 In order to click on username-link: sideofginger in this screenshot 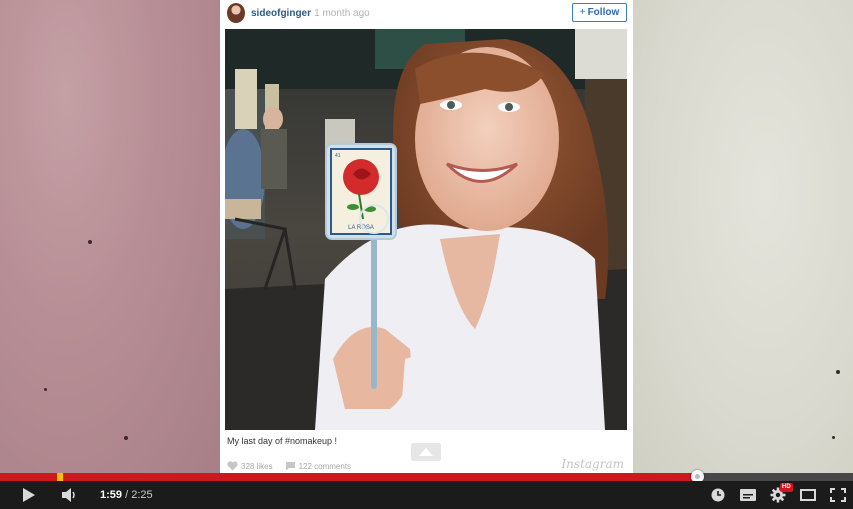, I will do `click(281, 13)`.